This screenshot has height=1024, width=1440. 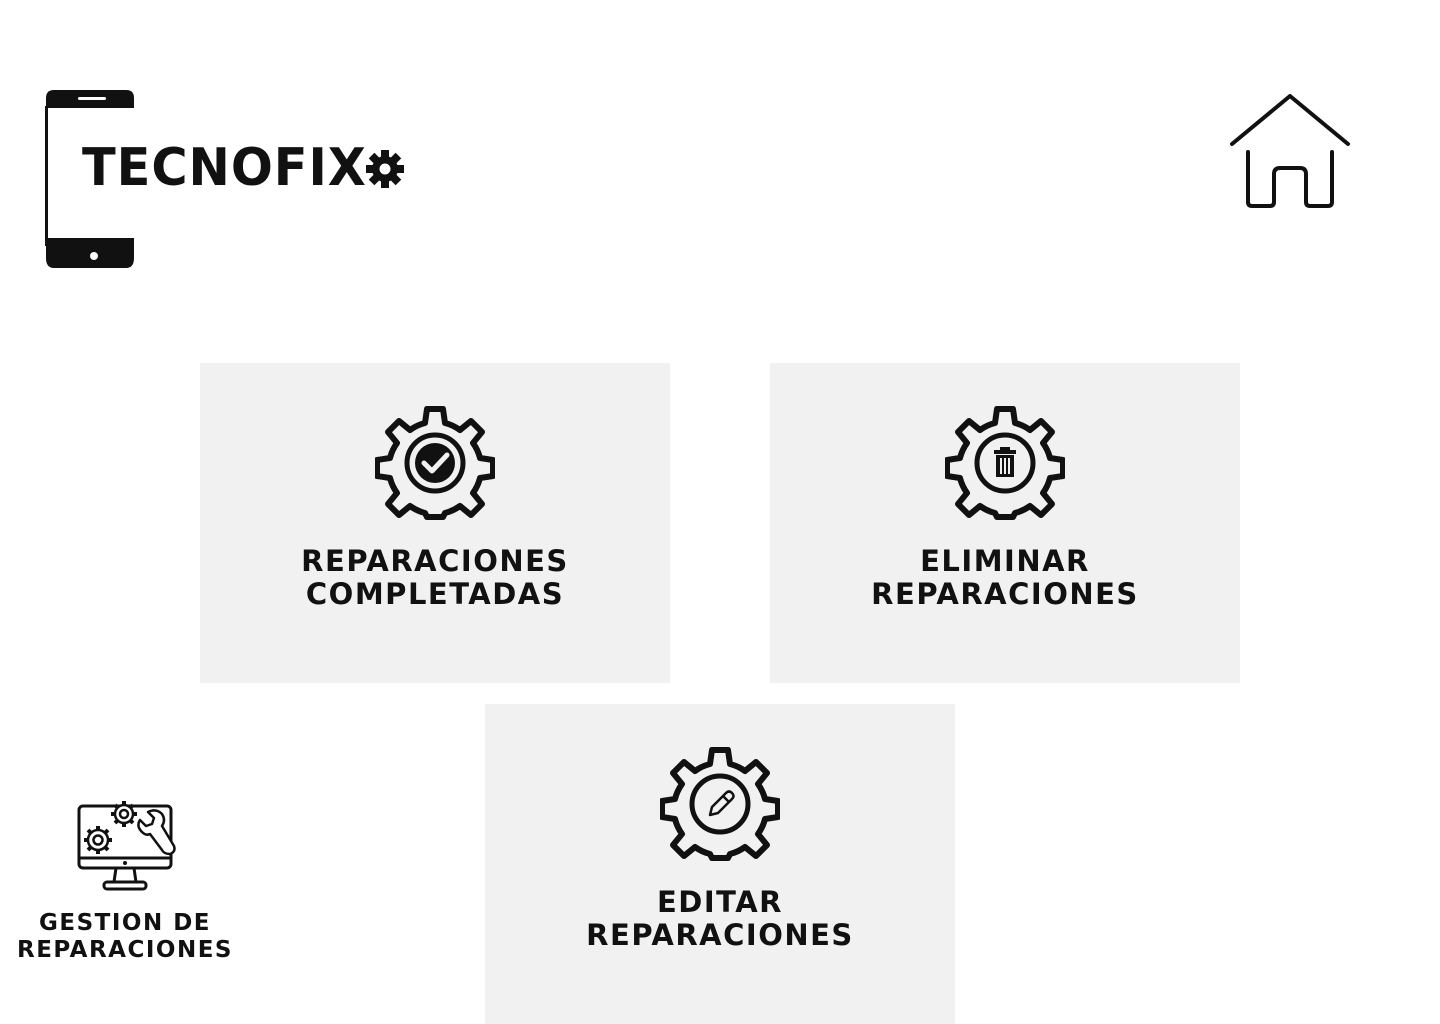 I want to click on repair-management-section: GESTION DE REPARACIONES, so click(x=125, y=886).